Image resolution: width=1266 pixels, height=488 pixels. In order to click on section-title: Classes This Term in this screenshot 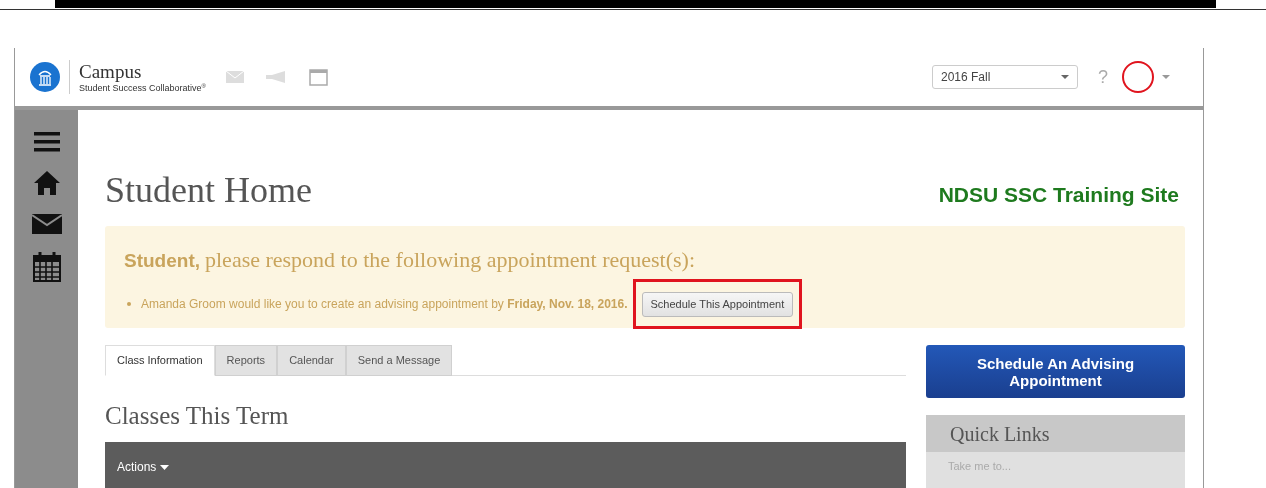, I will do `click(197, 415)`.